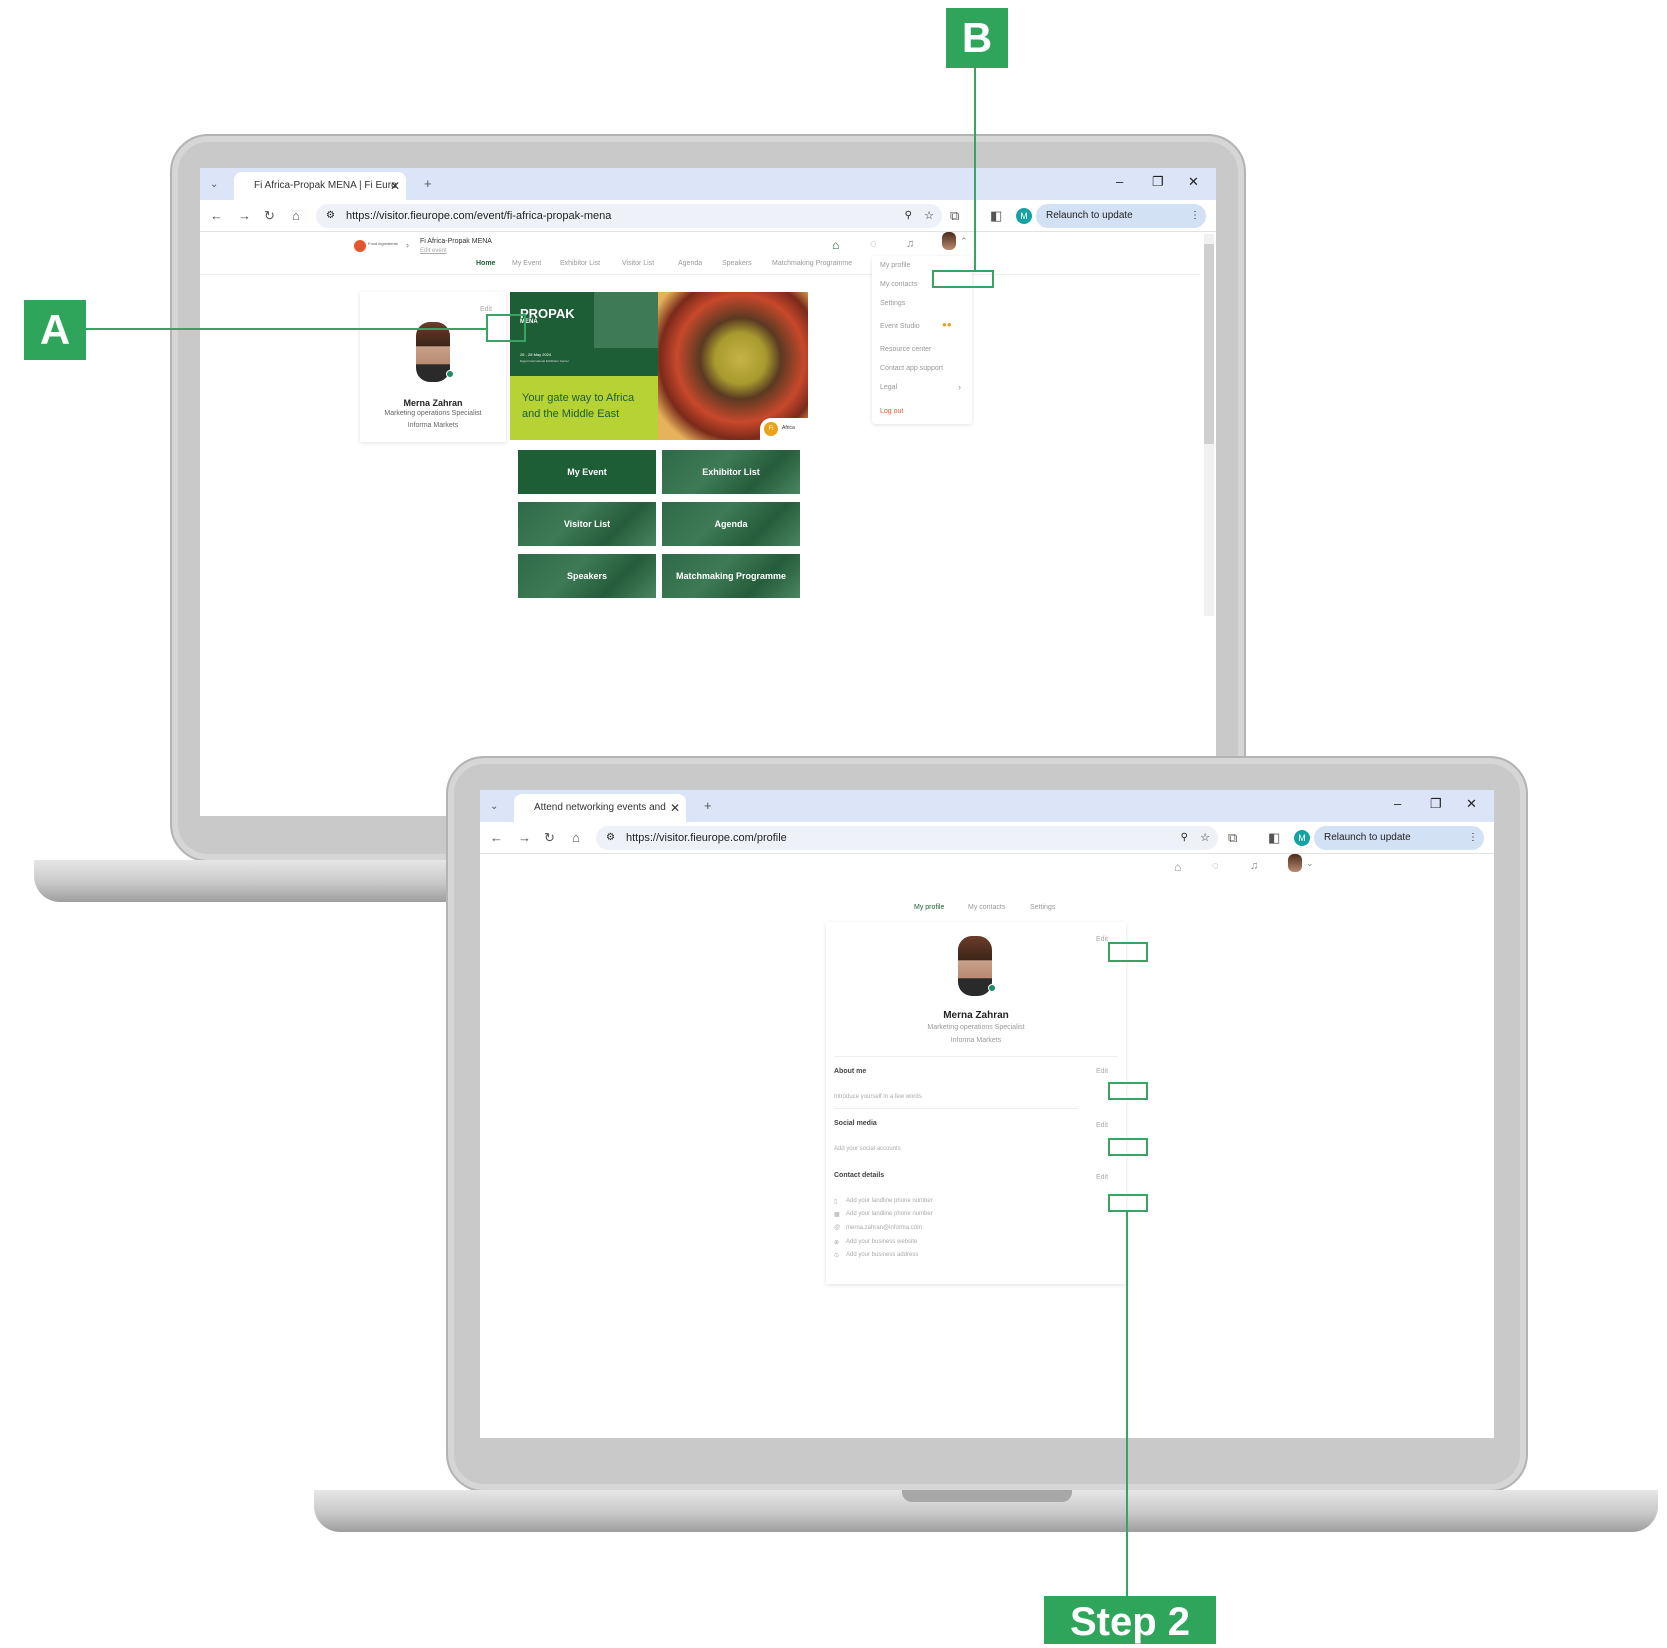 The height and width of the screenshot is (1648, 1667). I want to click on banner-headline-1: Your gate way to Africa, so click(578, 398).